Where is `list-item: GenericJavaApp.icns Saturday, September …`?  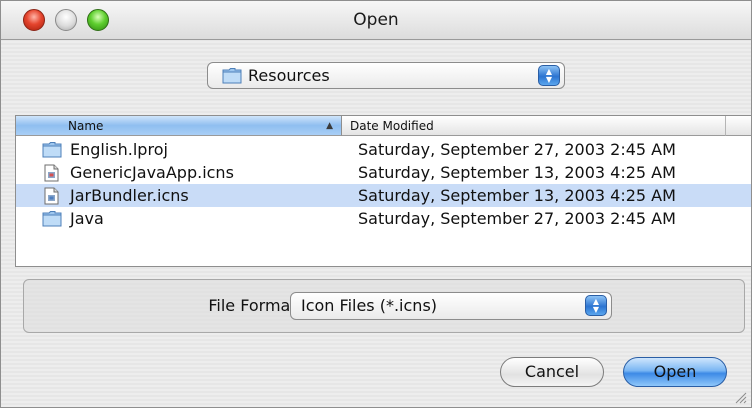
list-item: GenericJavaApp.icns Saturday, September … is located at coordinates (383, 173).